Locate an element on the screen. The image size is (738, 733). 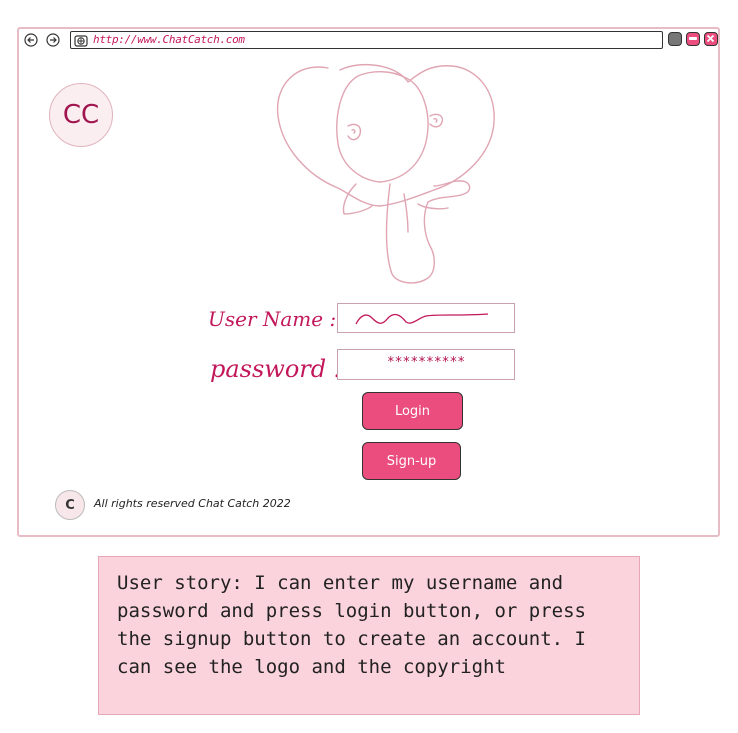
back-arrow-icon is located at coordinates (31, 40).